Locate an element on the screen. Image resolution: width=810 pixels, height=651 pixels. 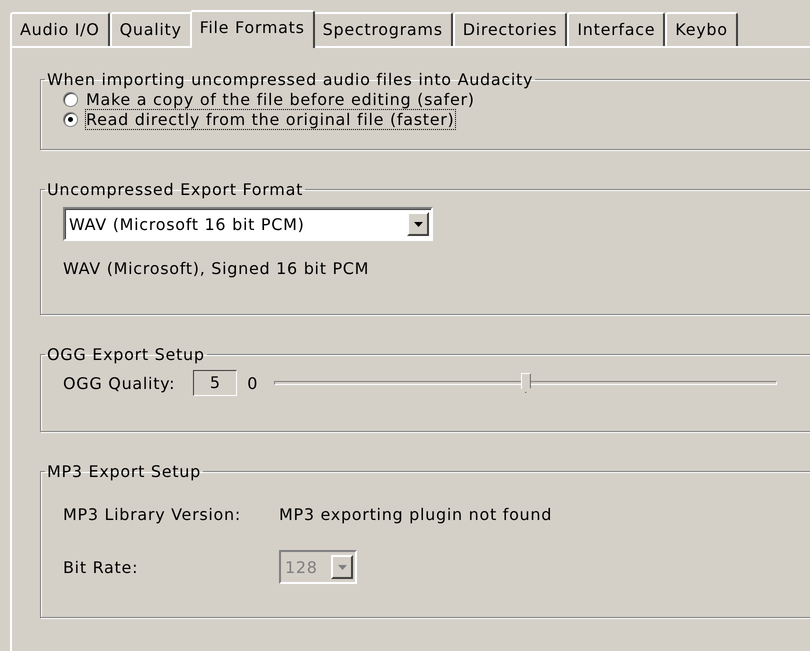
tab: File Formats is located at coordinates (252, 29).